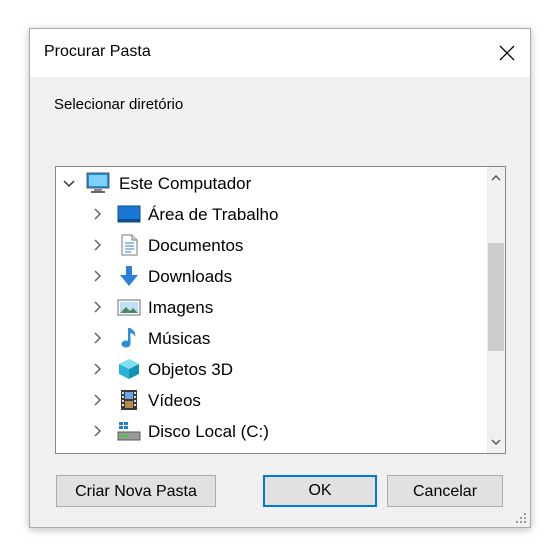 The image size is (558, 552). I want to click on ok-button: OK, so click(320, 491).